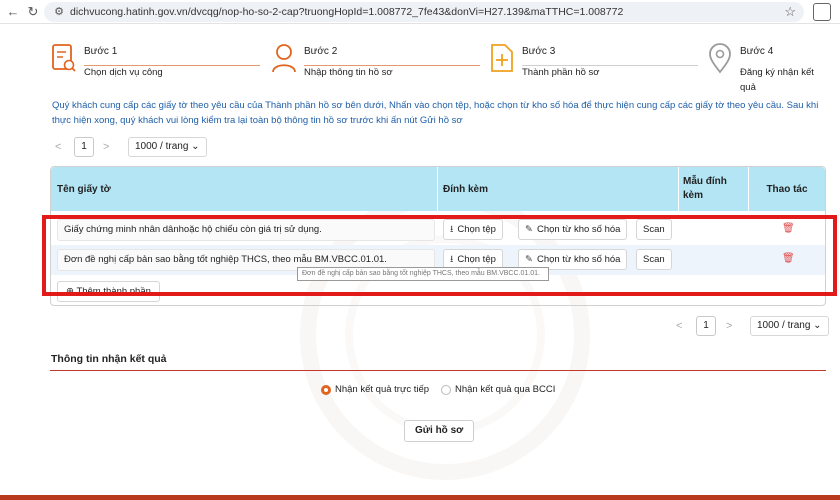 Image resolution: width=840 pixels, height=500 pixels. I want to click on step-2-title: Bước 2, so click(321, 51).